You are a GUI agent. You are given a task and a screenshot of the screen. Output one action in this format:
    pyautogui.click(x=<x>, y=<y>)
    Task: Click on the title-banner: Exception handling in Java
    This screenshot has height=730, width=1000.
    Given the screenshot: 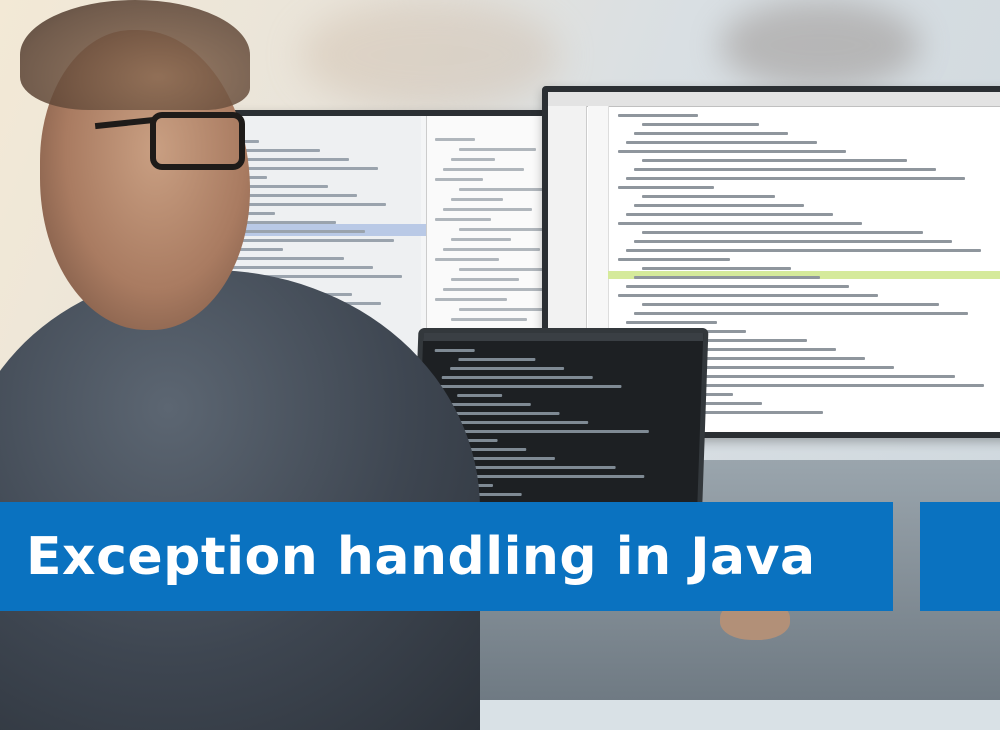 What is the action you would take?
    pyautogui.click(x=446, y=556)
    